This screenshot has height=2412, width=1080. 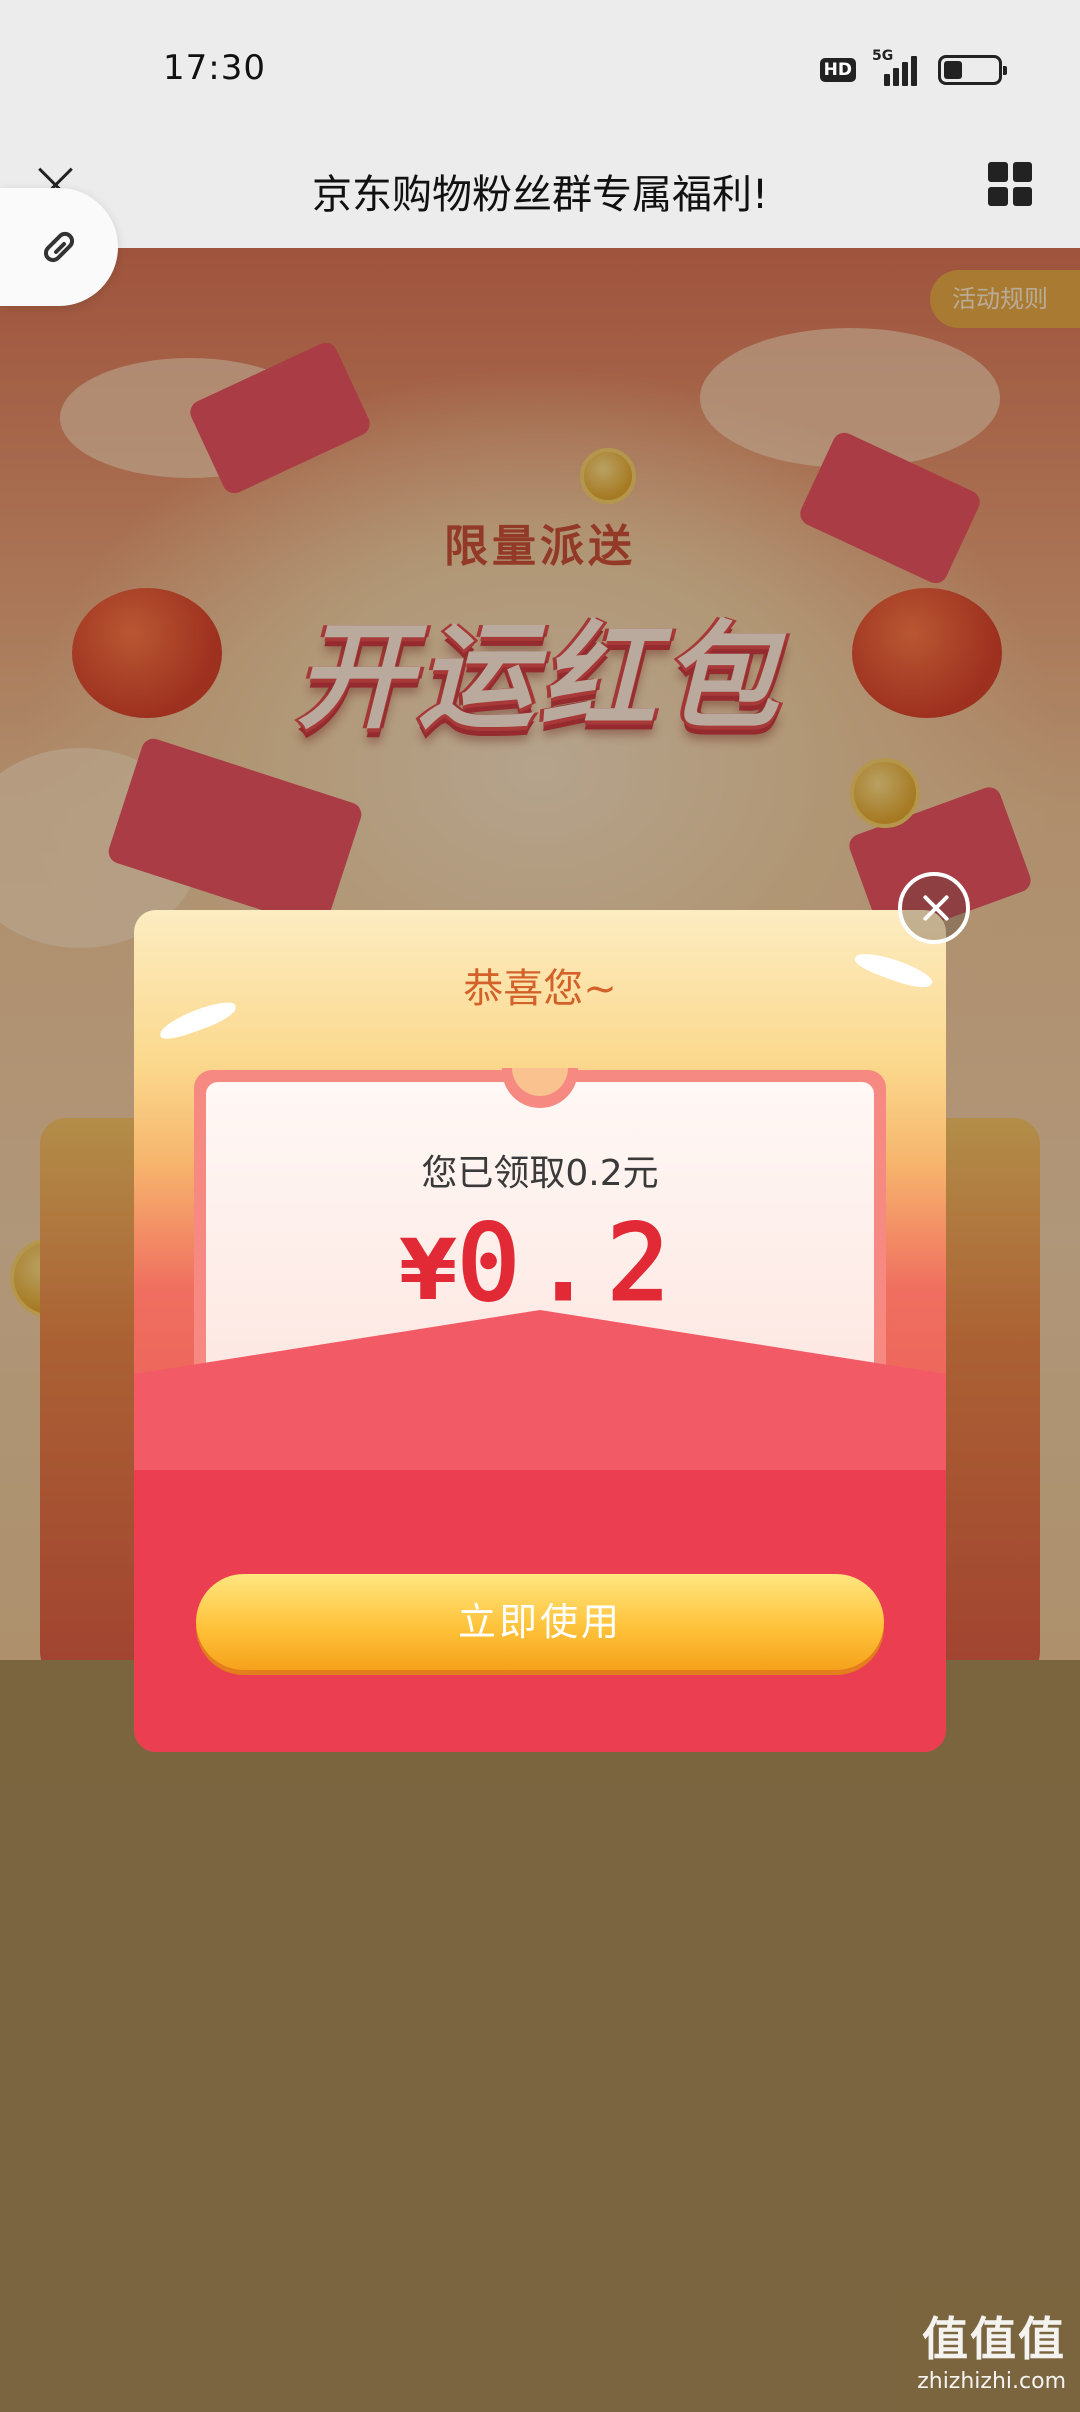 What do you see at coordinates (540, 1173) in the screenshot?
I see `received-text: 您已领取0.2元` at bounding box center [540, 1173].